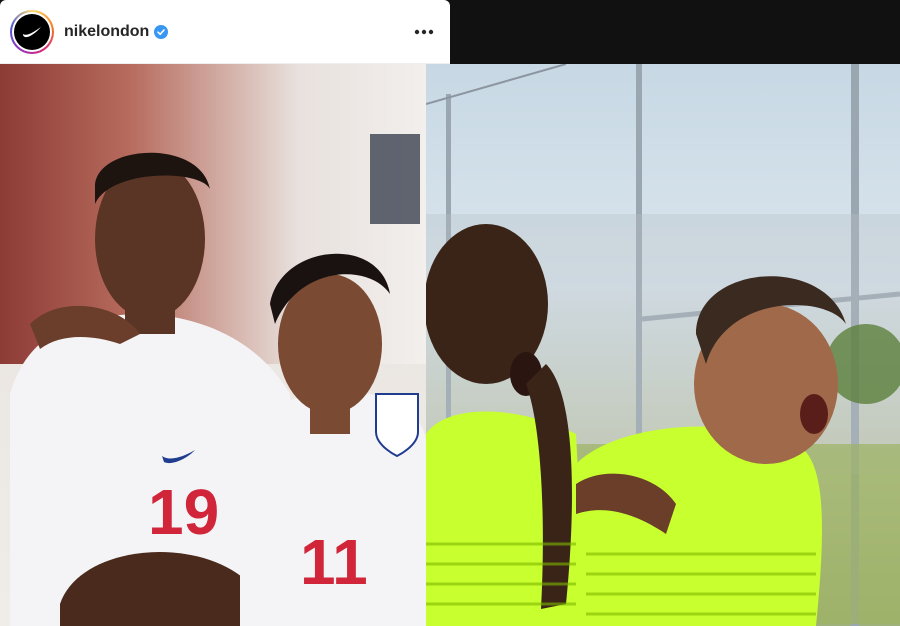 Image resolution: width=900 pixels, height=626 pixels. What do you see at coordinates (183, 512) in the screenshot?
I see `jersey-number-19: 19` at bounding box center [183, 512].